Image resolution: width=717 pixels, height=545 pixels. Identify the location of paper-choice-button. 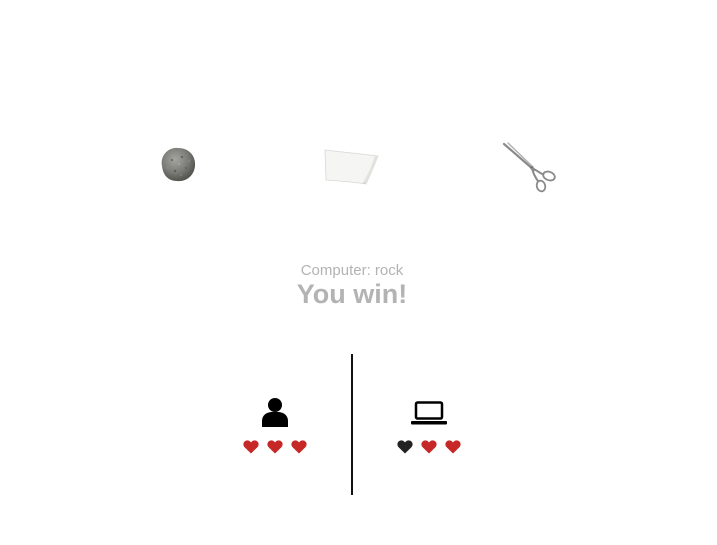
(352, 168).